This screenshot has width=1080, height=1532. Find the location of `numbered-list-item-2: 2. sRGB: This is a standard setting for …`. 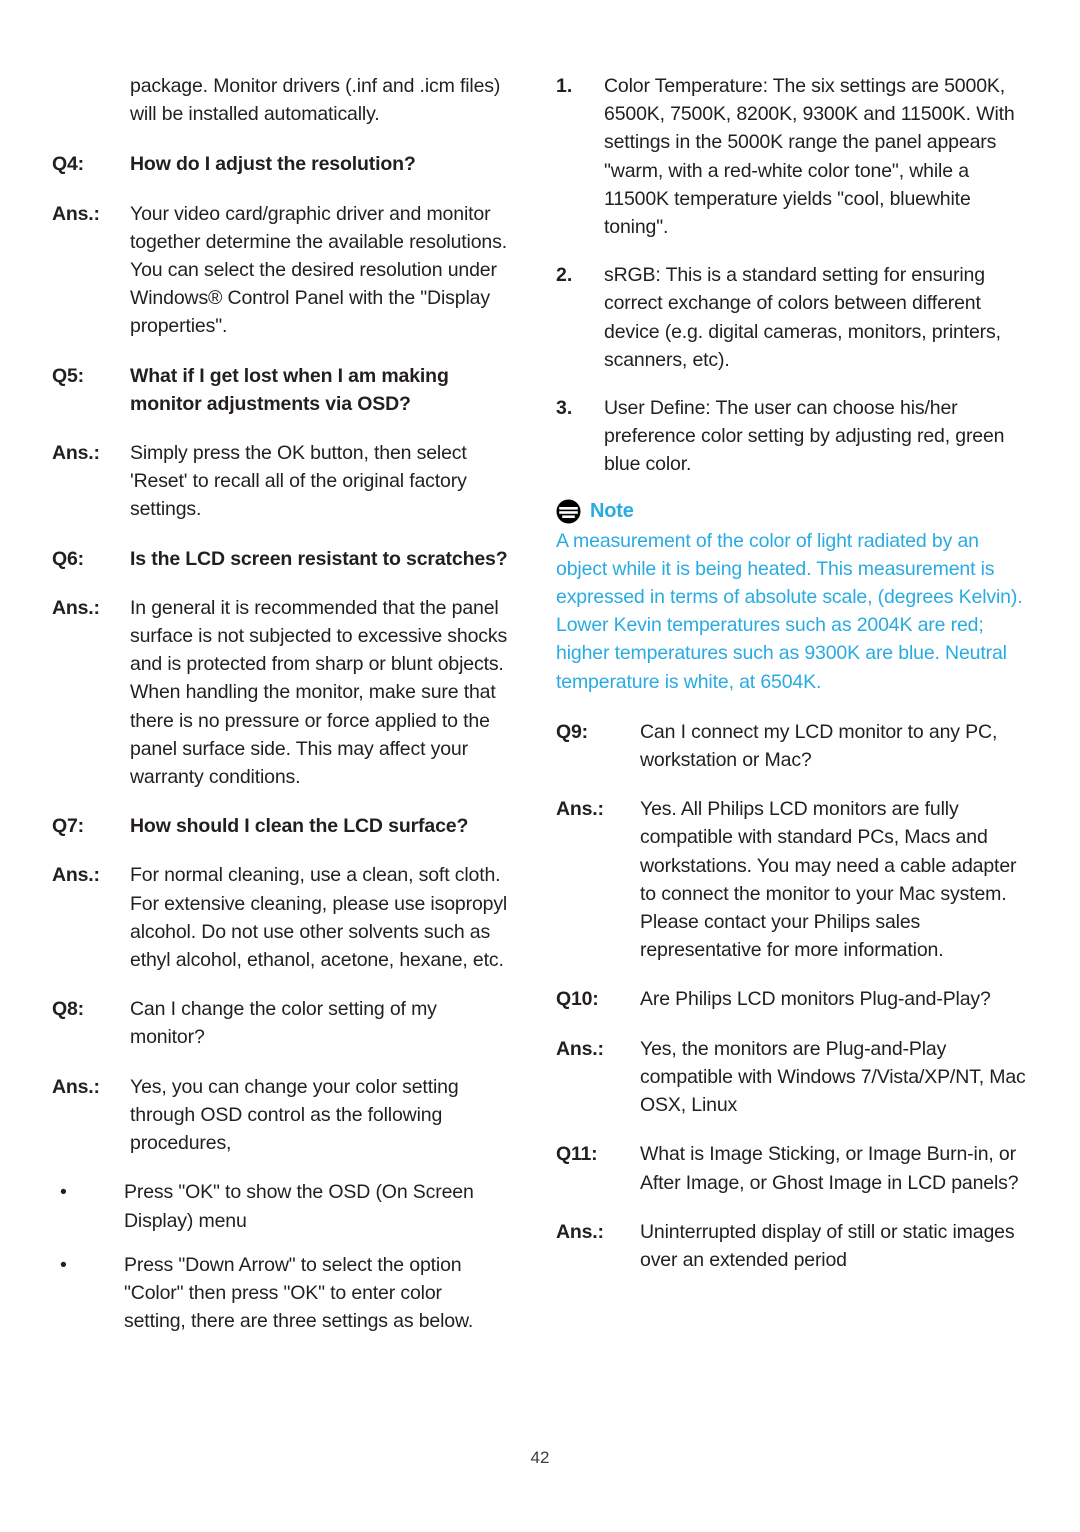

numbered-list-item-2: 2. sRGB: This is a standard setting for … is located at coordinates (792, 317).